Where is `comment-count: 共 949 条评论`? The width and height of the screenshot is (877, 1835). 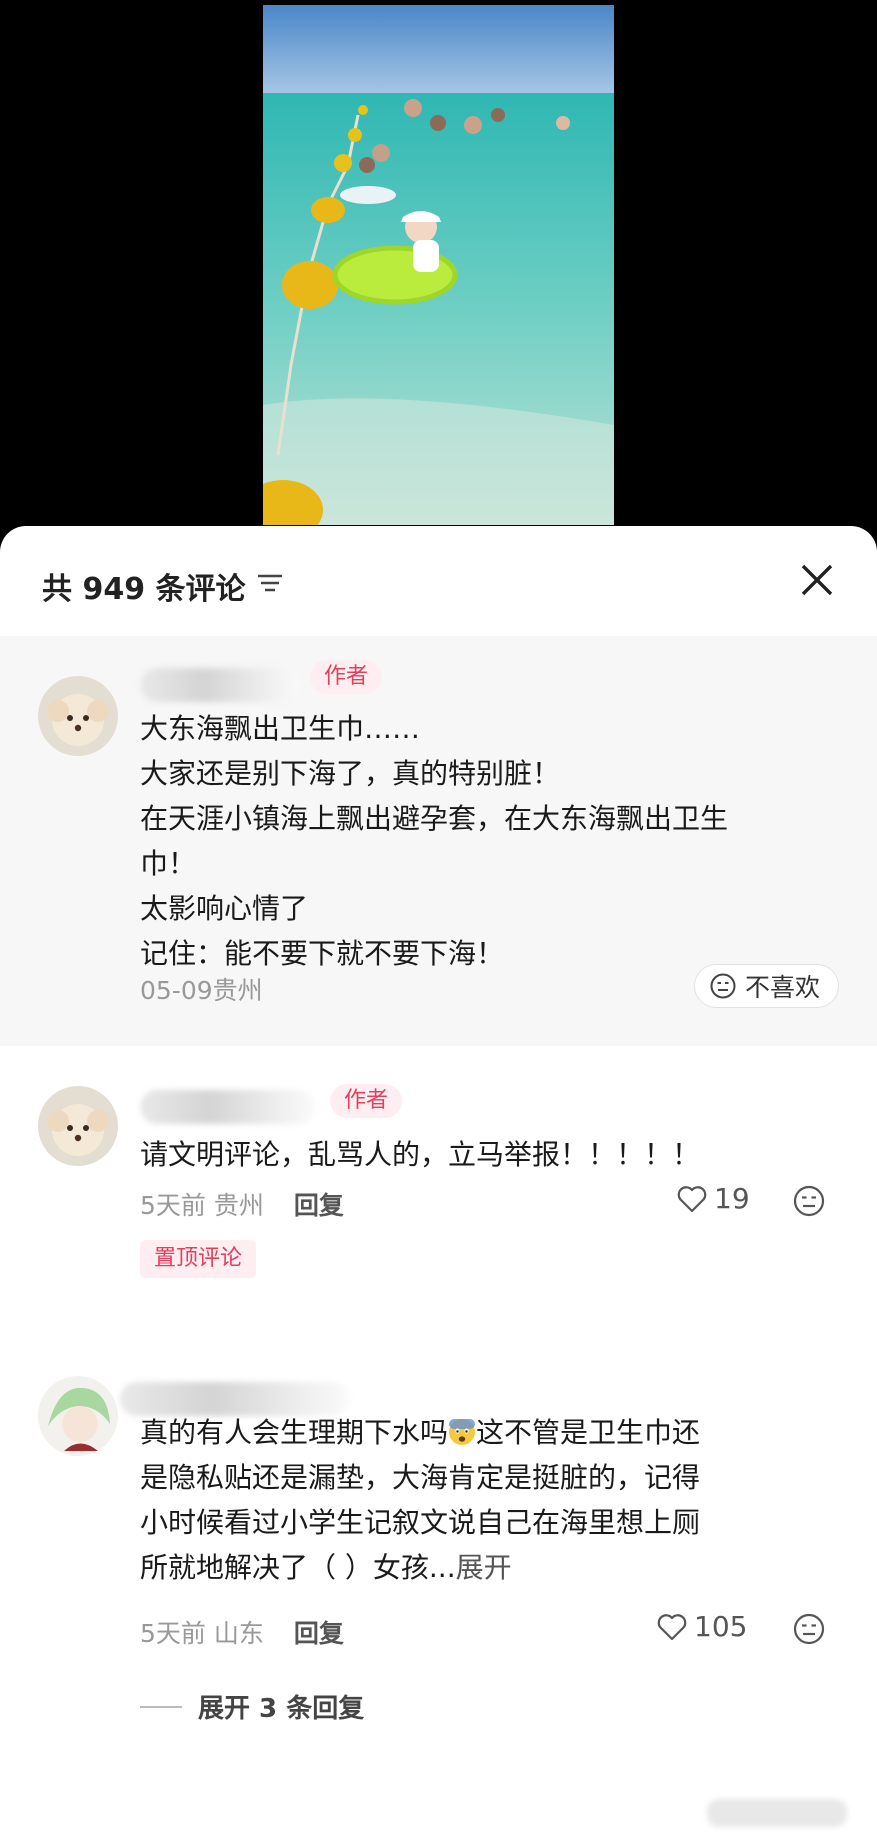 comment-count: 共 949 条评论 is located at coordinates (144, 589).